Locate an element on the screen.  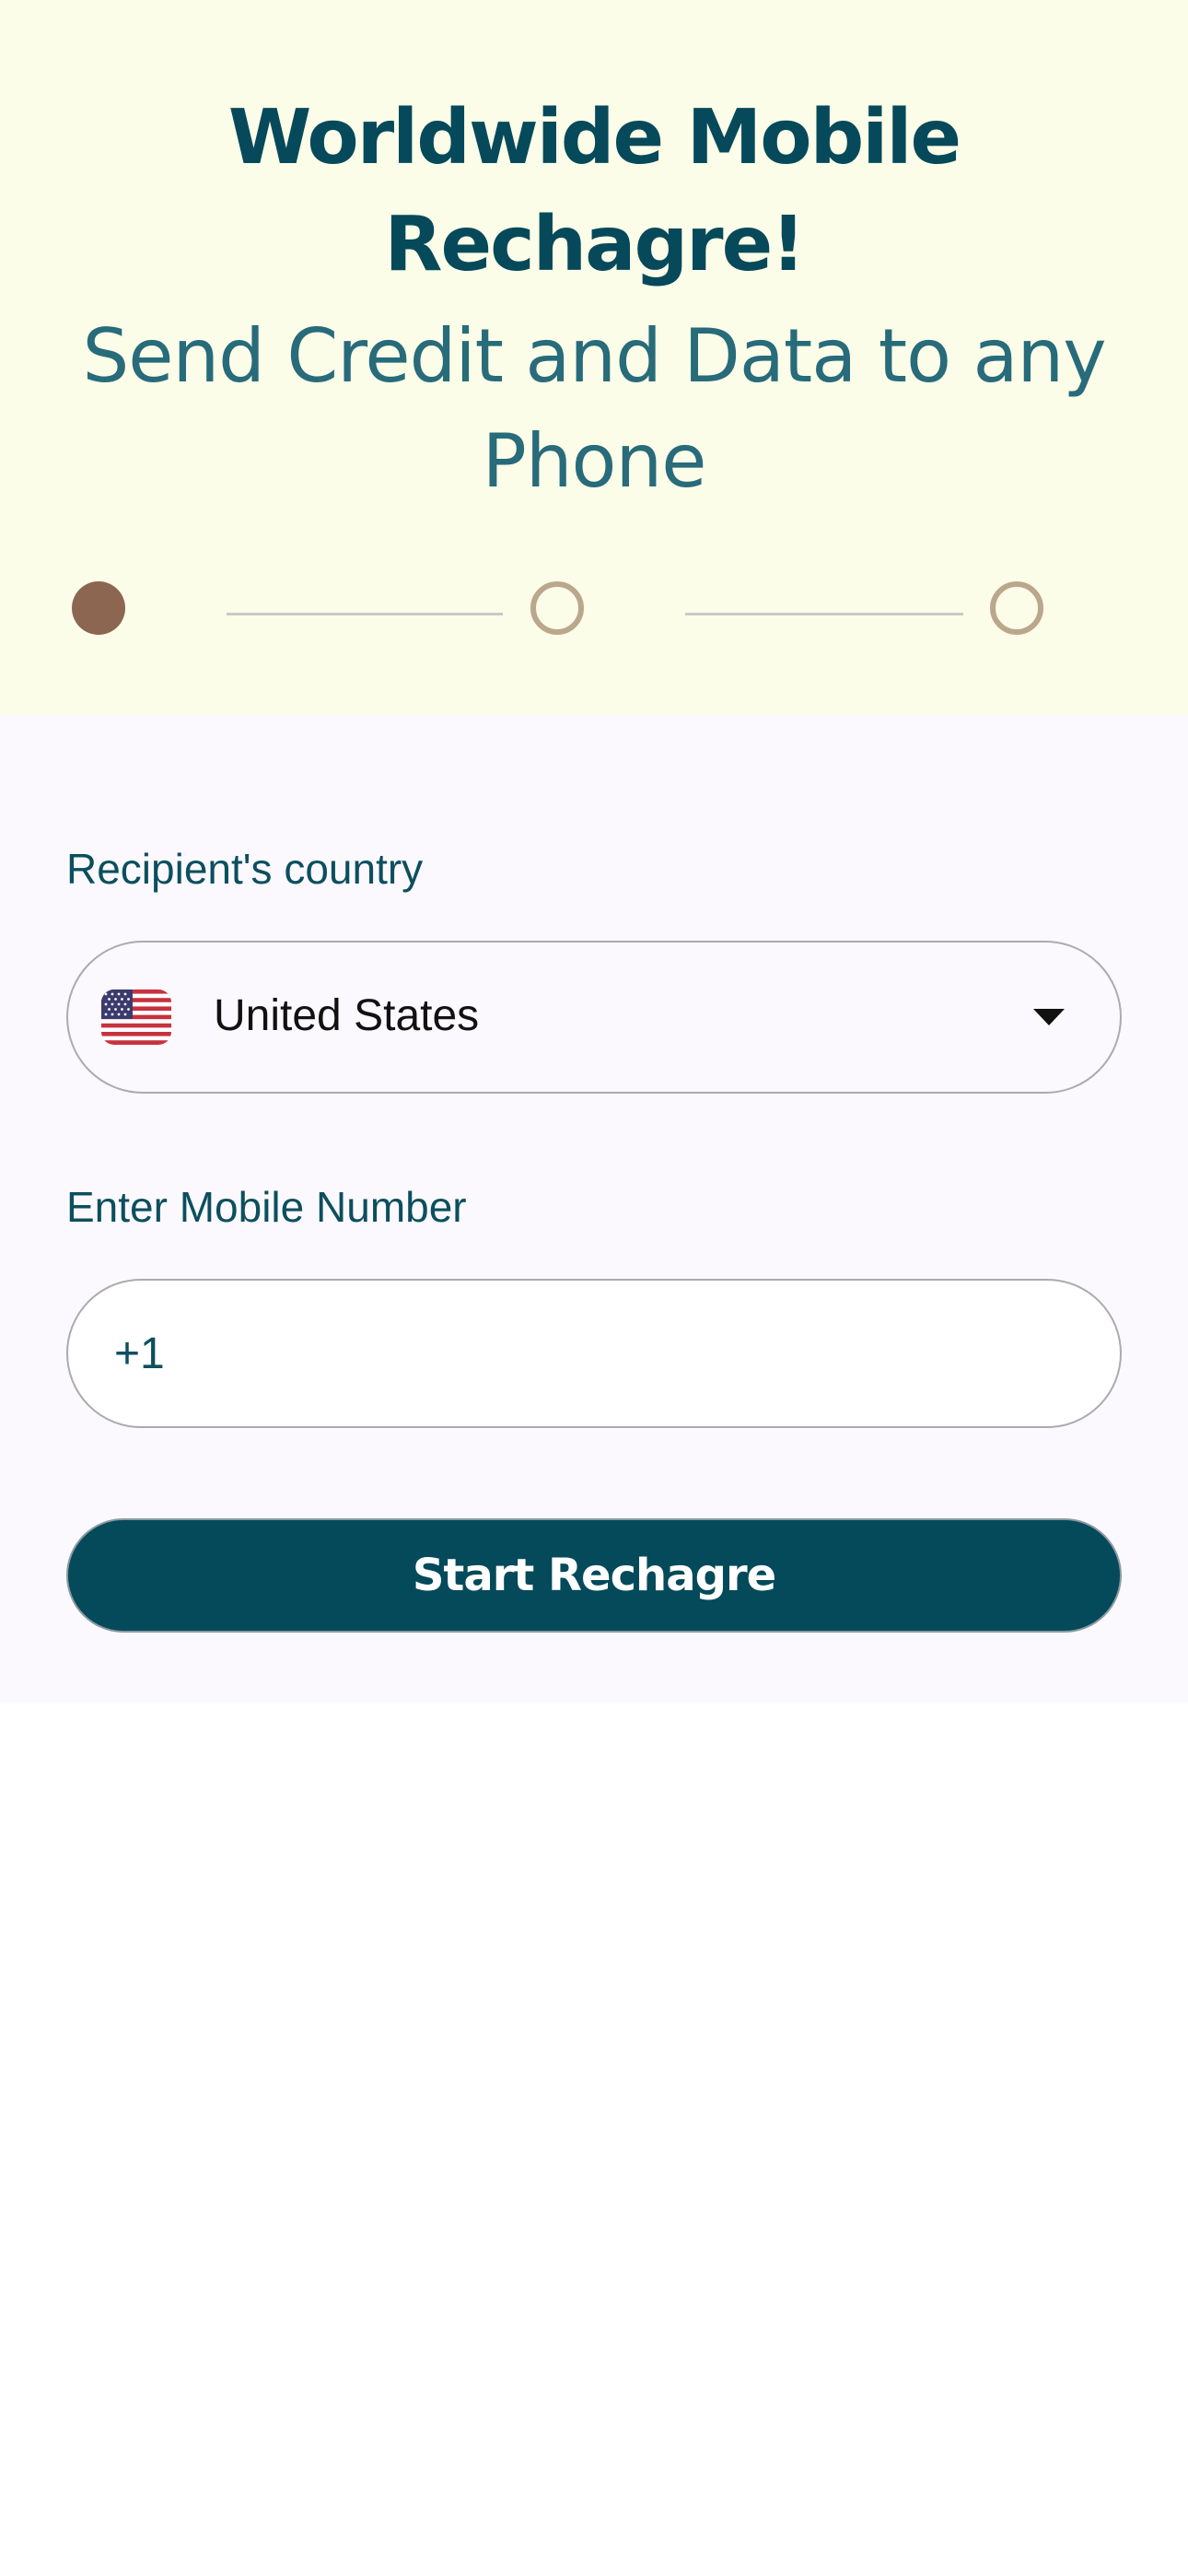
step-2-indicator is located at coordinates (557, 608).